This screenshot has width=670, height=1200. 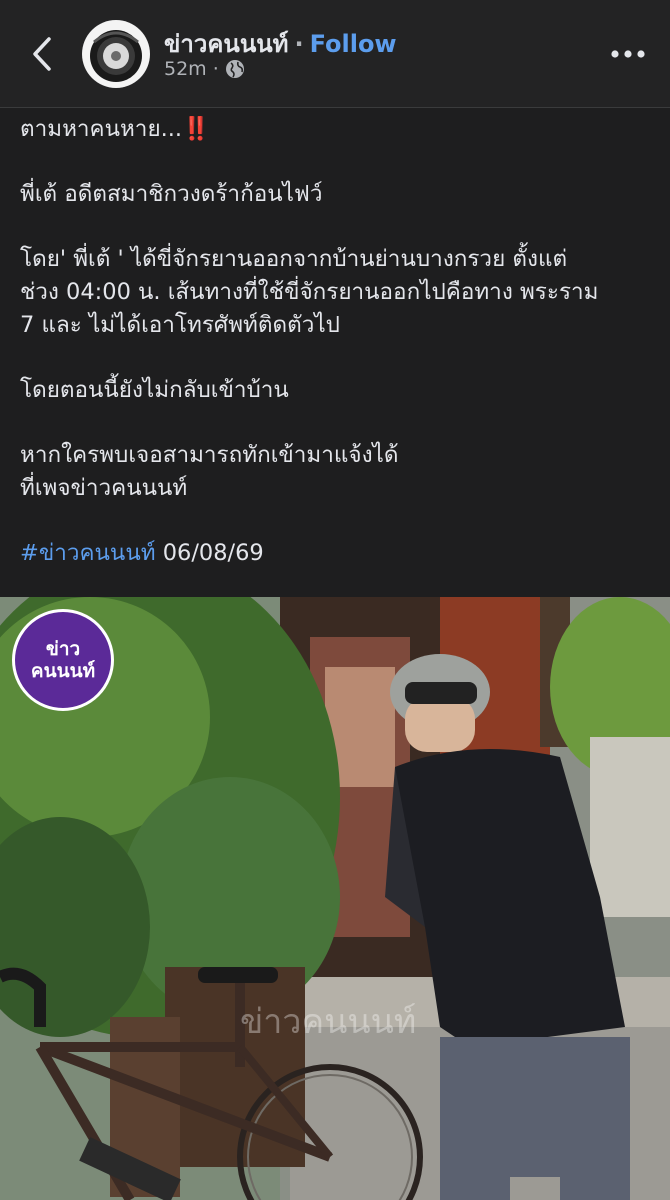 I want to click on globe-icon, so click(x=234, y=69).